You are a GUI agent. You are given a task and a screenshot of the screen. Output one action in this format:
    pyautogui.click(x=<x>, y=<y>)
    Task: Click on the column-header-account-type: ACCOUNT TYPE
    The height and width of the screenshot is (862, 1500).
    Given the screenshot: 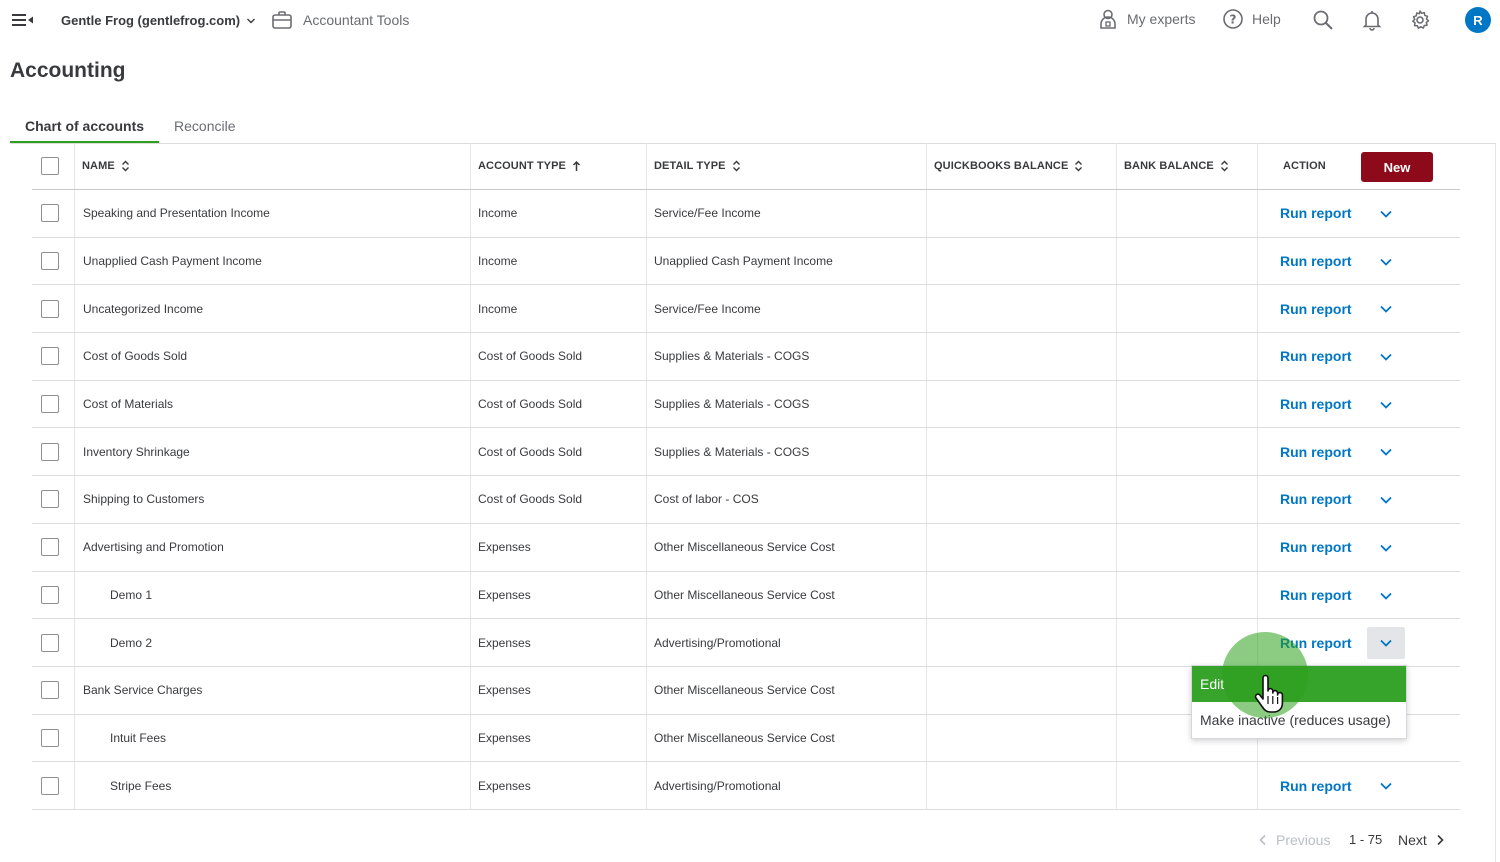 What is the action you would take?
    pyautogui.click(x=529, y=166)
    